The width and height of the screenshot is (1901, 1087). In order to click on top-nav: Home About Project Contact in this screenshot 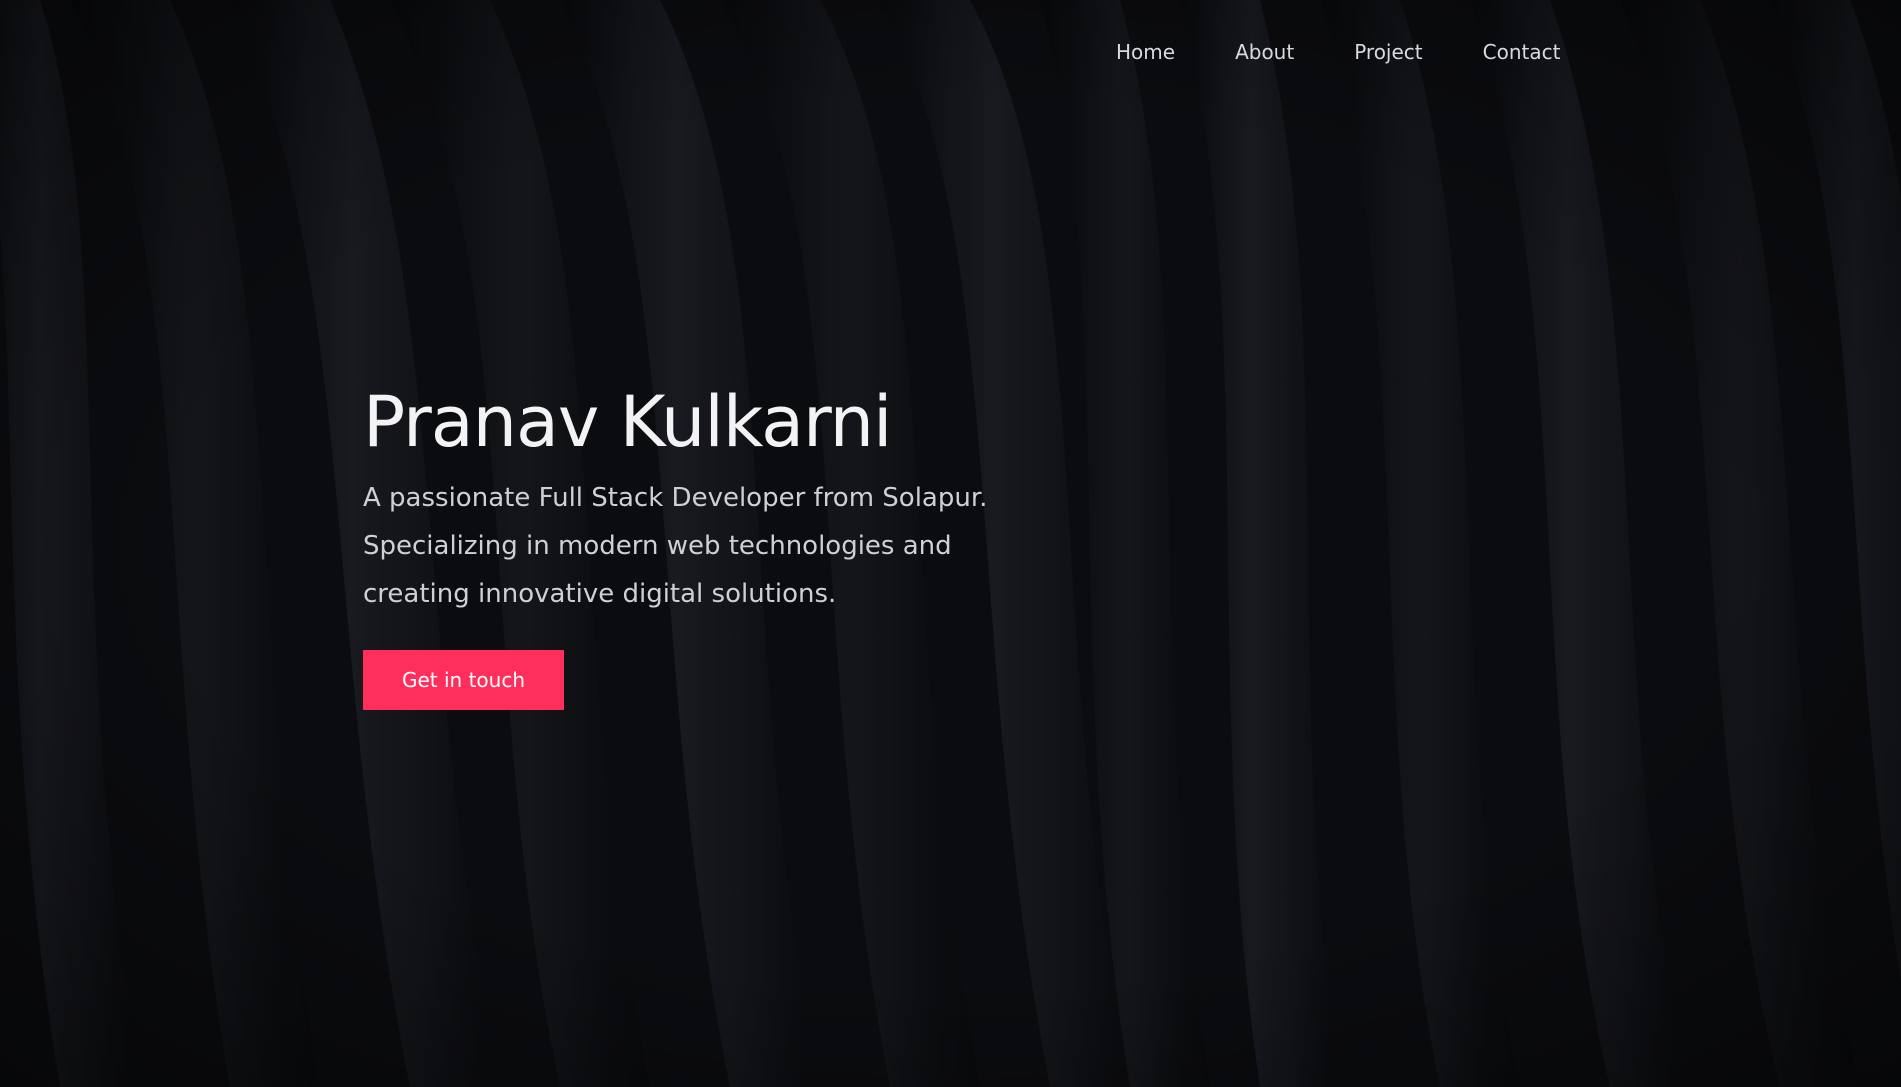, I will do `click(1338, 52)`.